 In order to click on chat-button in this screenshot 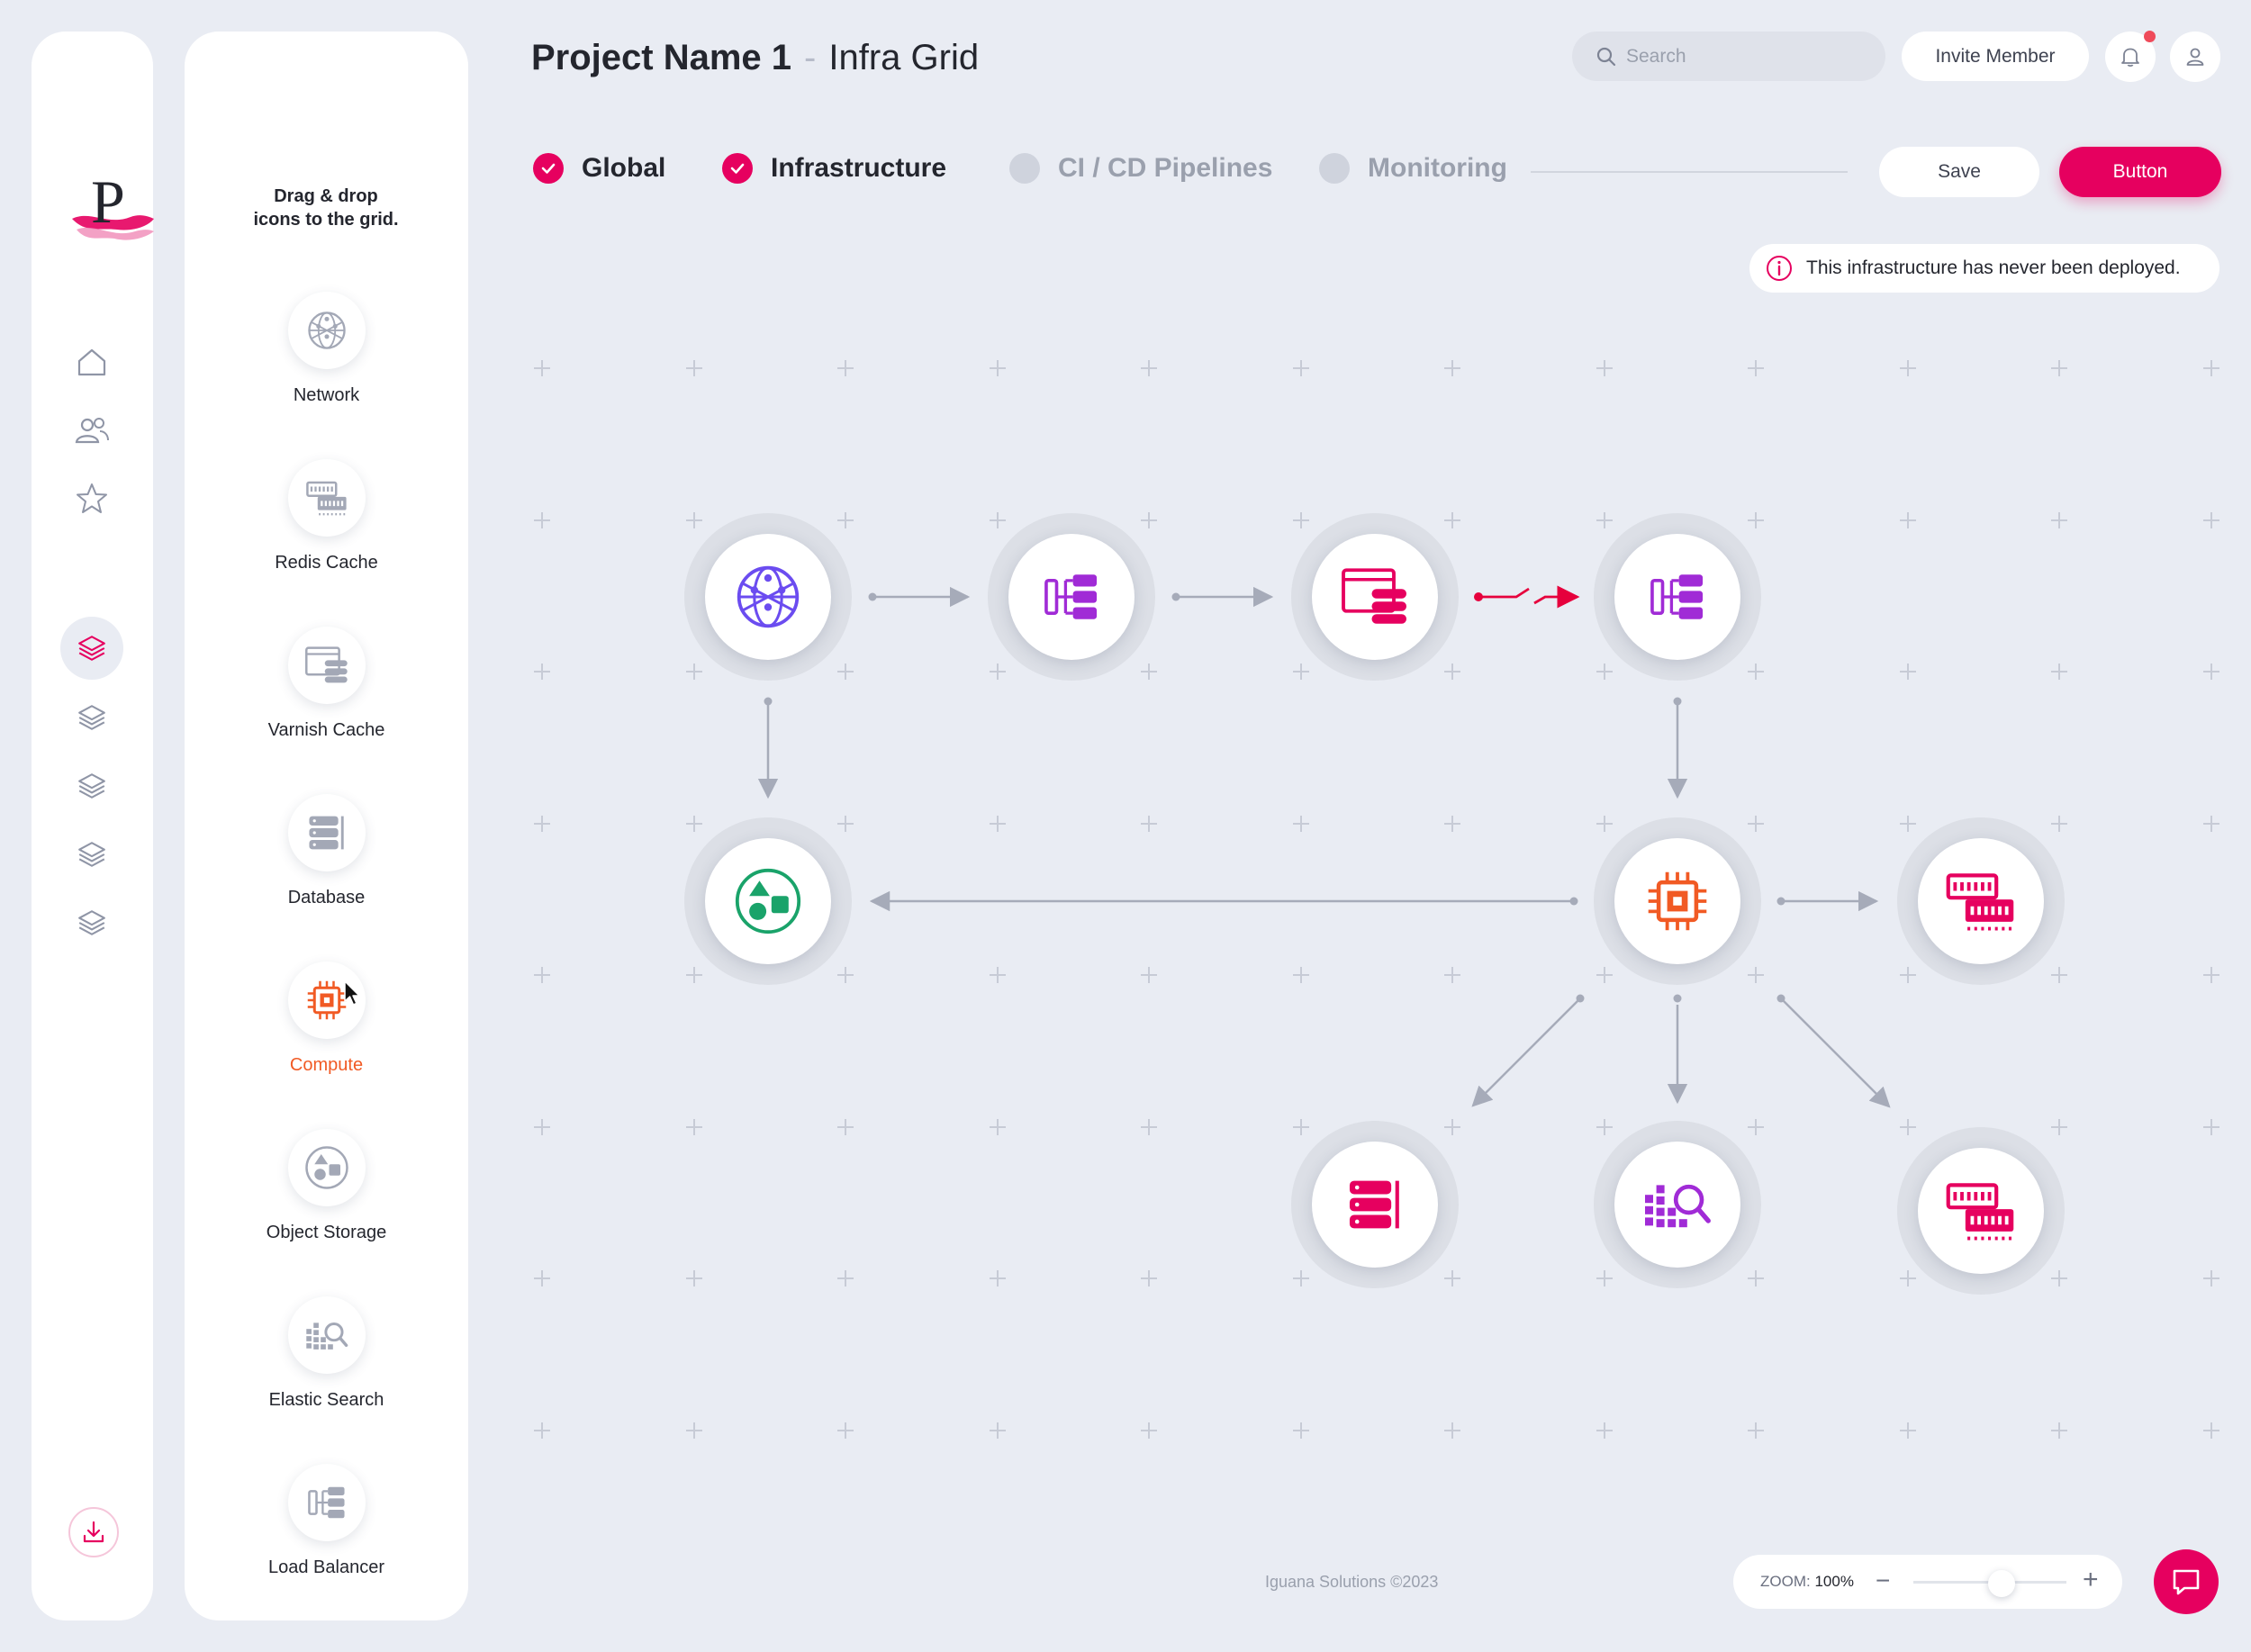, I will do `click(2186, 1581)`.